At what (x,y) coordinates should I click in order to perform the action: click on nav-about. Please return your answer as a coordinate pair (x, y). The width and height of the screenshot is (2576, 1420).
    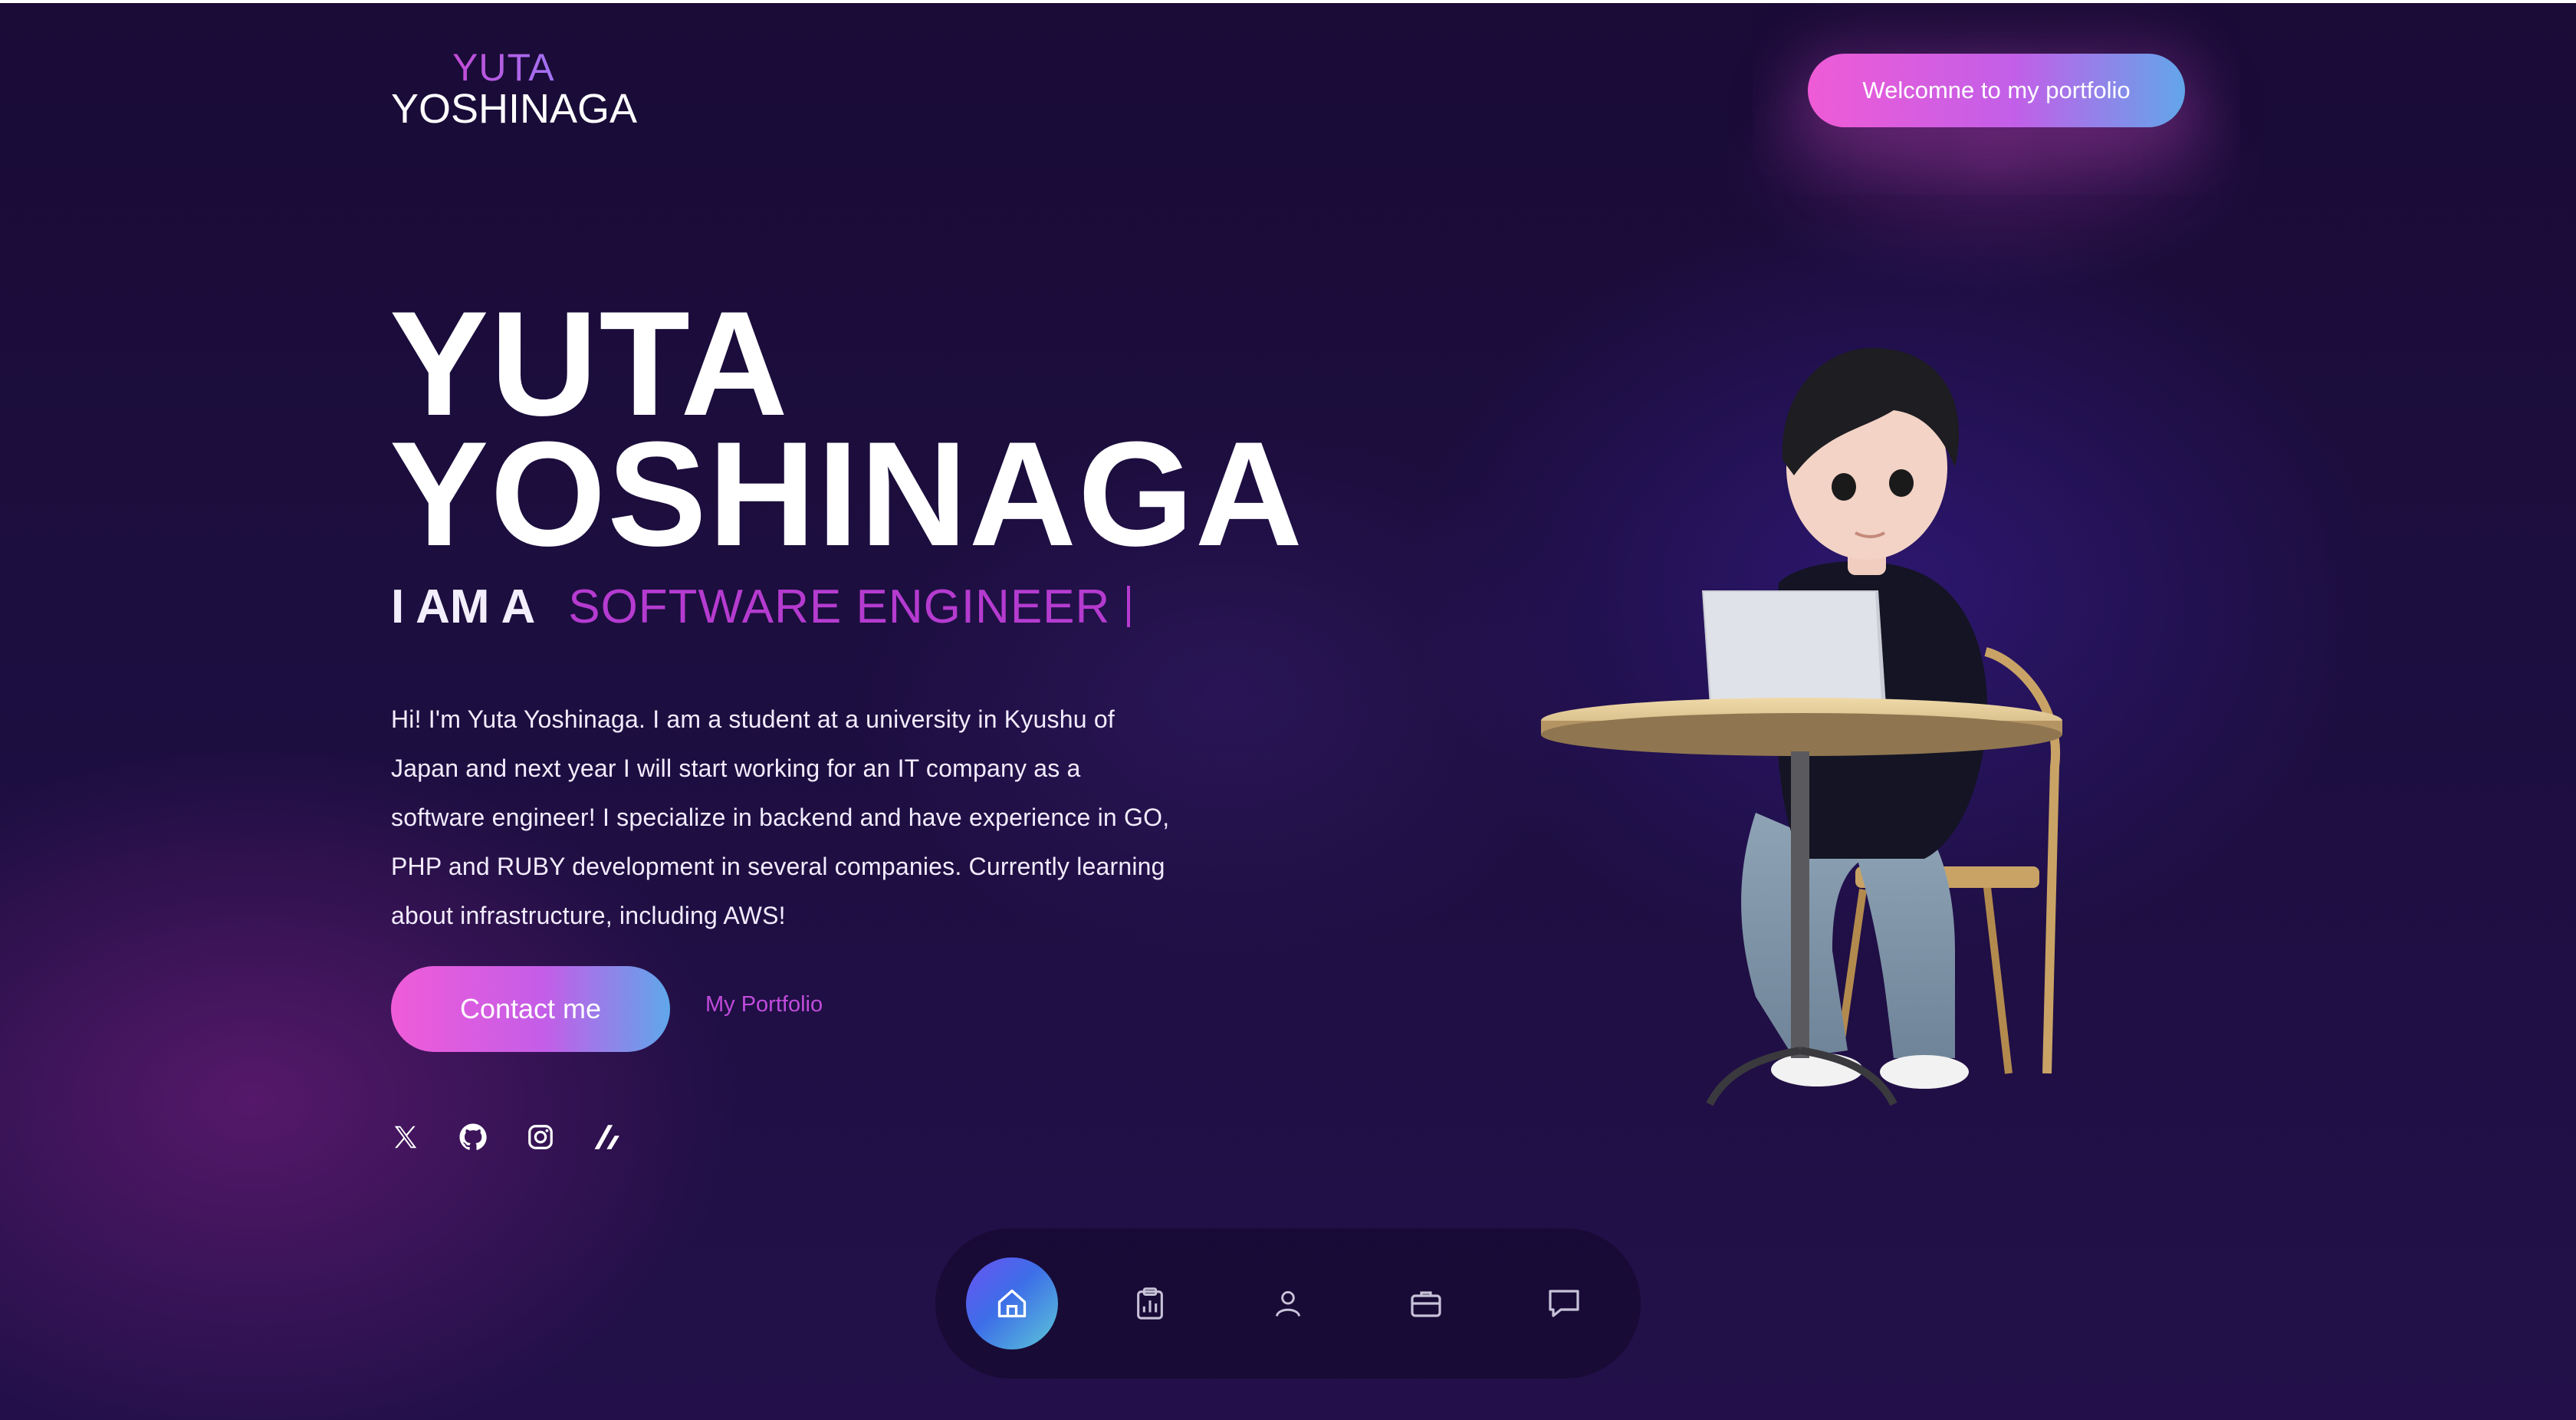
    Looking at the image, I should click on (1288, 1303).